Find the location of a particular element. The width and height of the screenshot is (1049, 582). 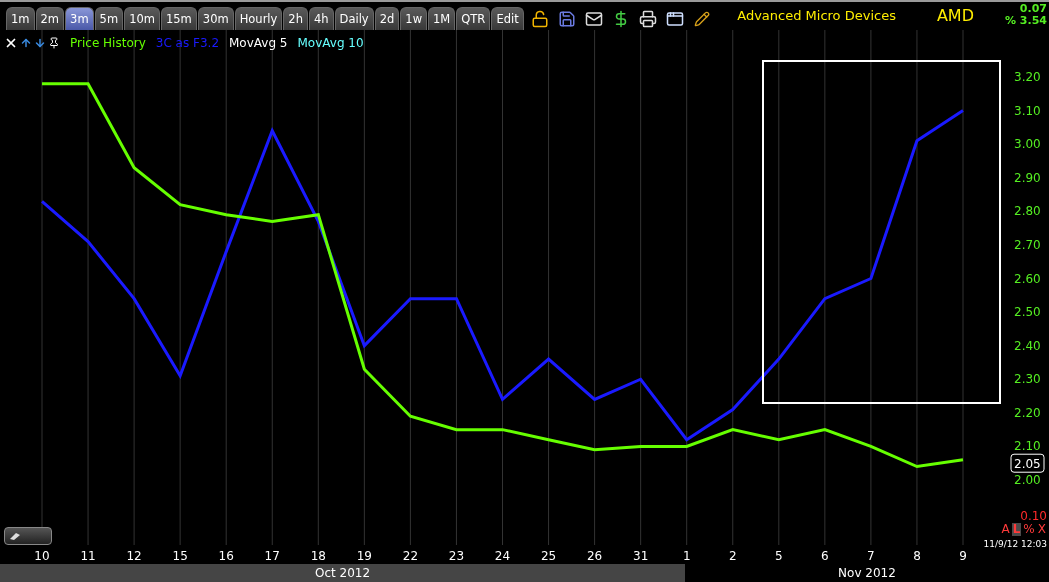

timeframe-tab: Daily is located at coordinates (354, 18).